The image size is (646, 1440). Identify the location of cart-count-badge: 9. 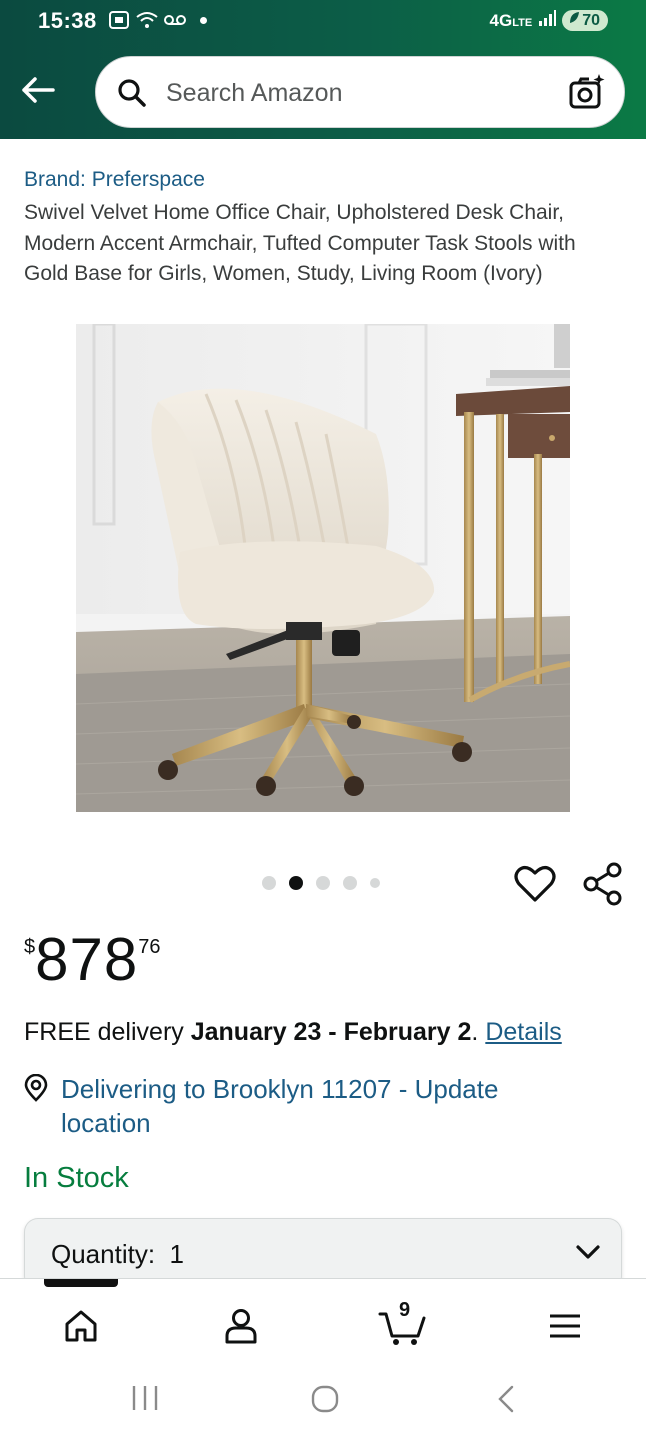
(405, 1310).